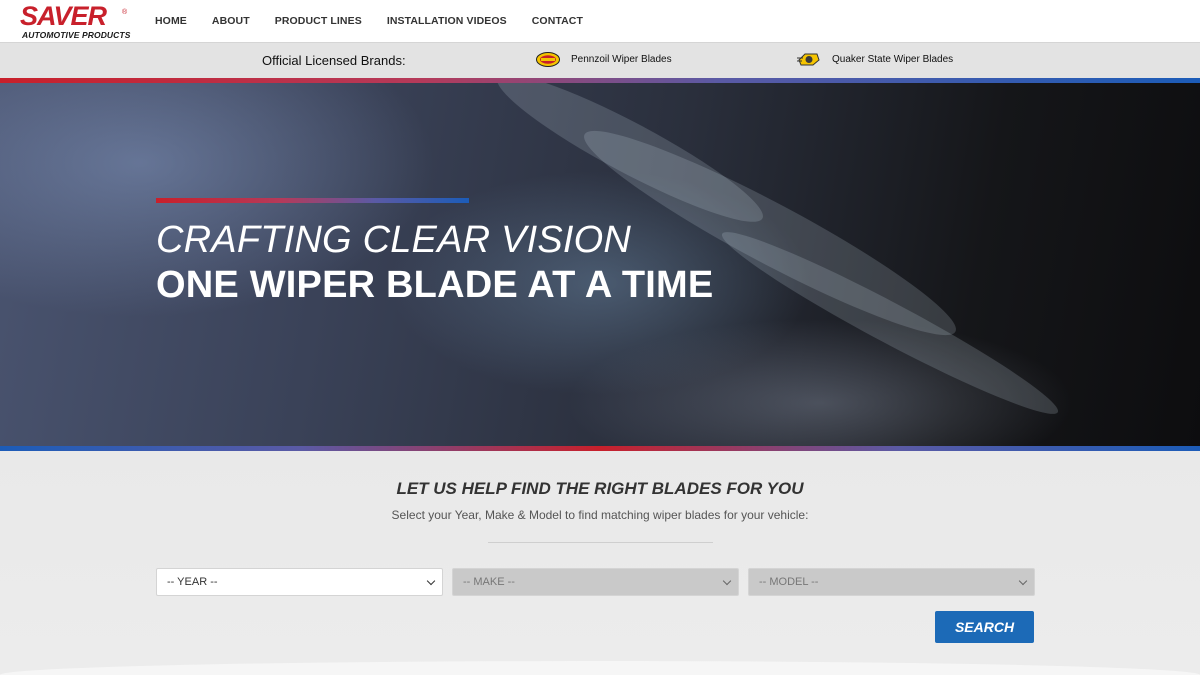  What do you see at coordinates (489, 582) in the screenshot?
I see `make-select-value: -- MAKE --` at bounding box center [489, 582].